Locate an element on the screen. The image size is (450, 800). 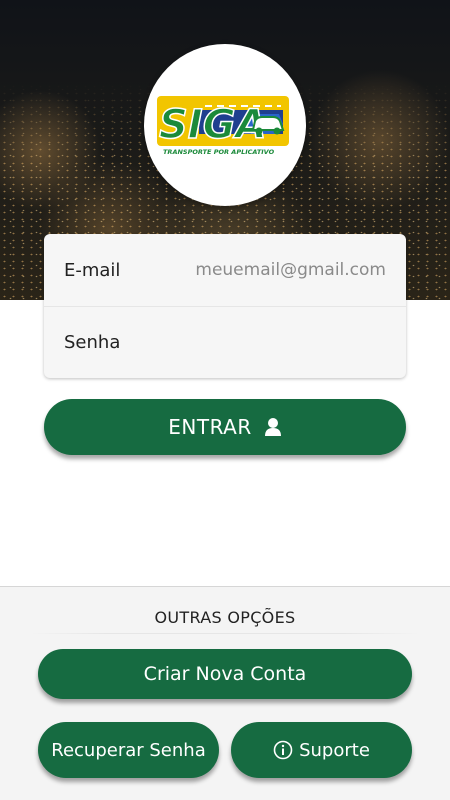
siga-logo-graphic: SIGA TRANSPORTE POR APLICATIVO is located at coordinates (223, 126).